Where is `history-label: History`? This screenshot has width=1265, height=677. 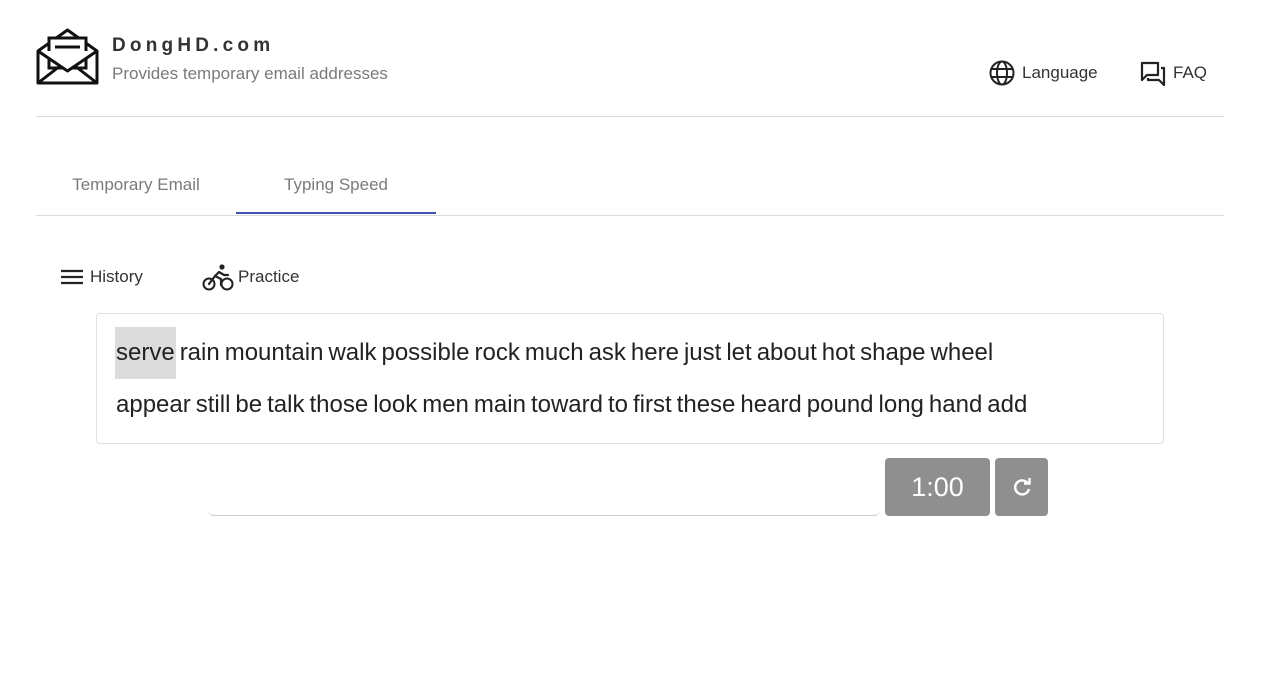 history-label: History is located at coordinates (116, 276).